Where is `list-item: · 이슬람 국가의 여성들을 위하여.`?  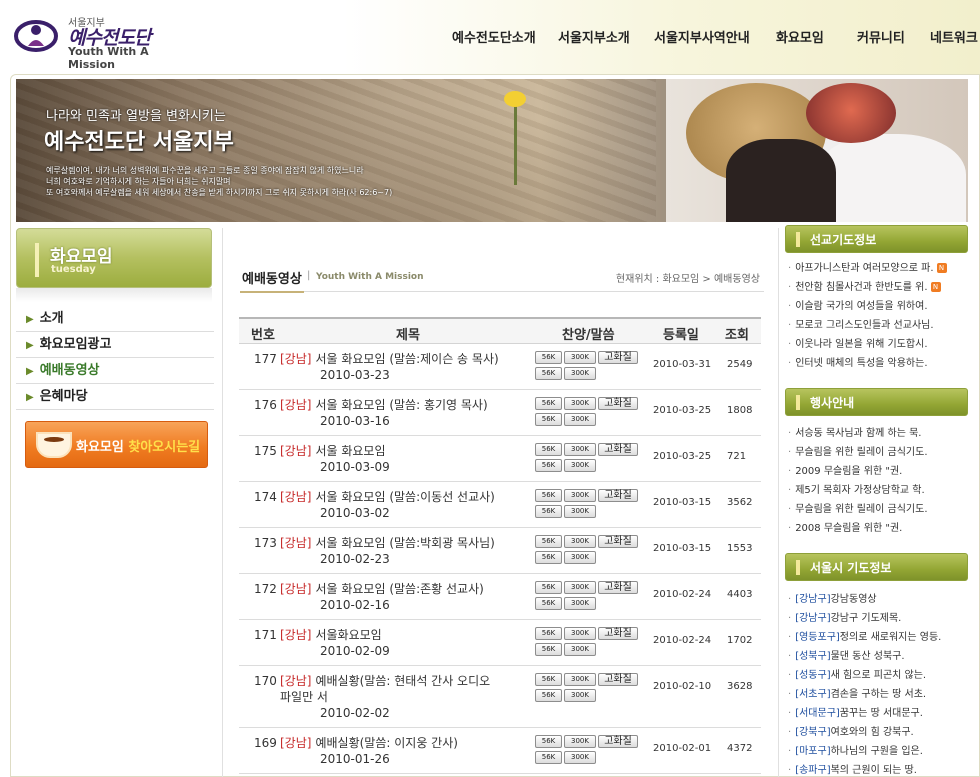 list-item: · 이슬람 국가의 여성들을 위하여. is located at coordinates (880, 306).